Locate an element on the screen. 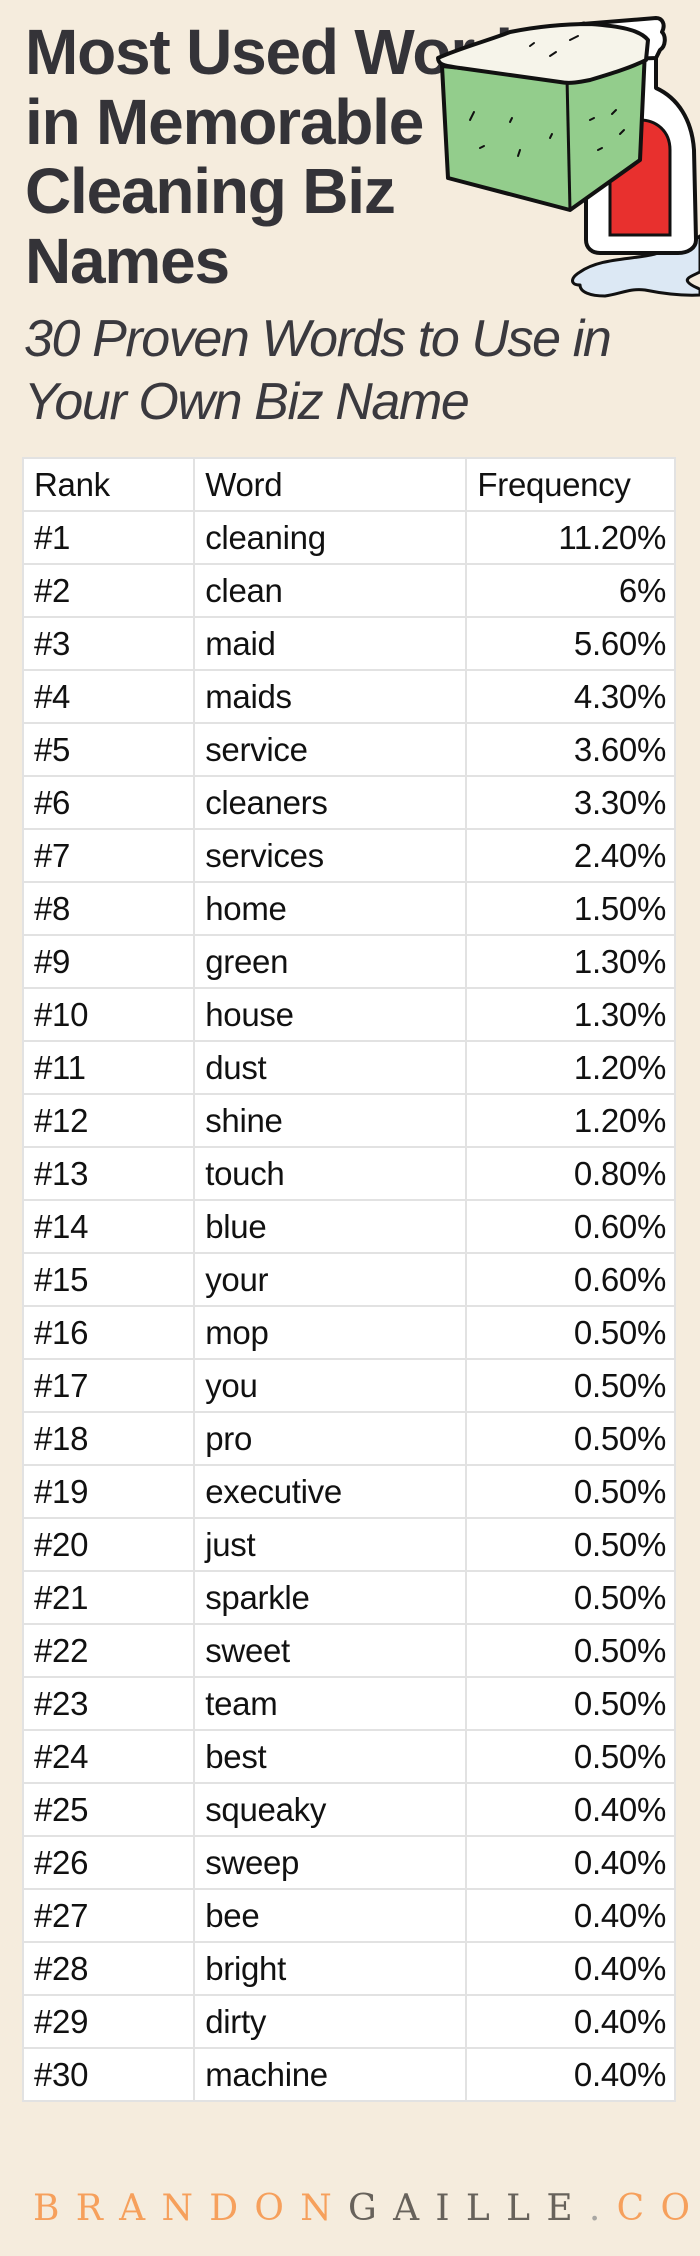 The image size is (700, 2256). rank-cell: #8 is located at coordinates (108, 908).